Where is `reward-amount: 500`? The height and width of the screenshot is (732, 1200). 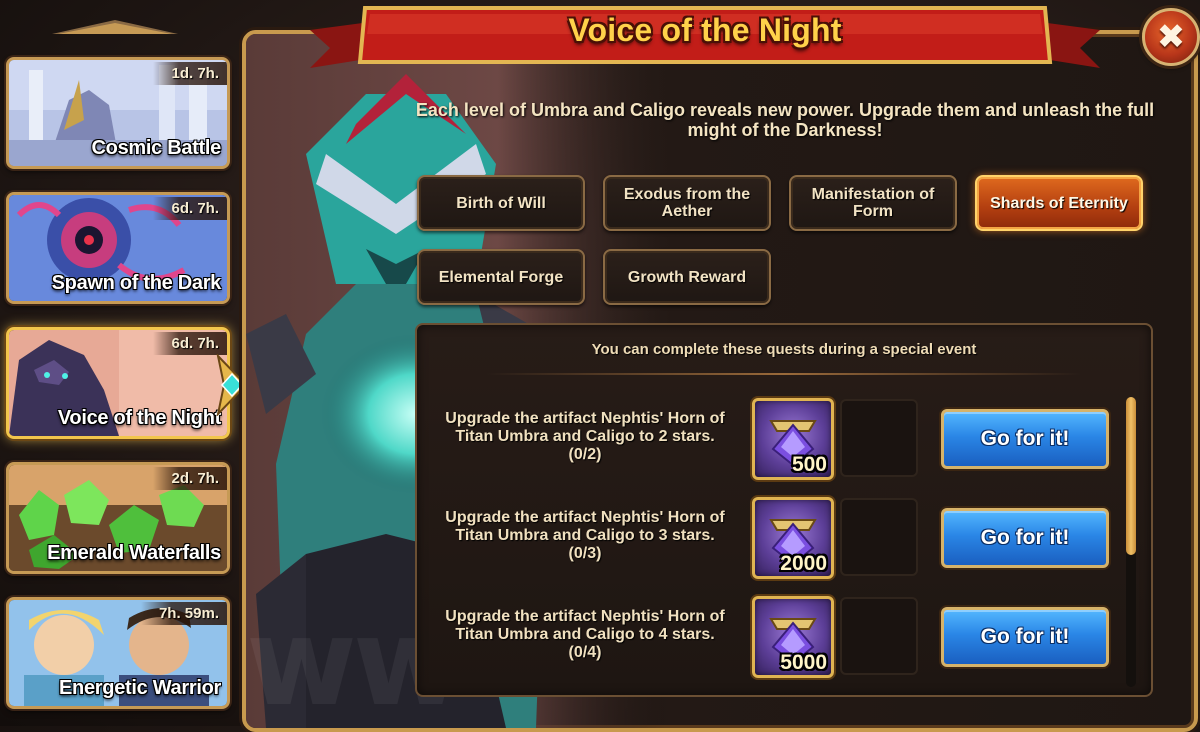 reward-amount: 500 is located at coordinates (809, 464).